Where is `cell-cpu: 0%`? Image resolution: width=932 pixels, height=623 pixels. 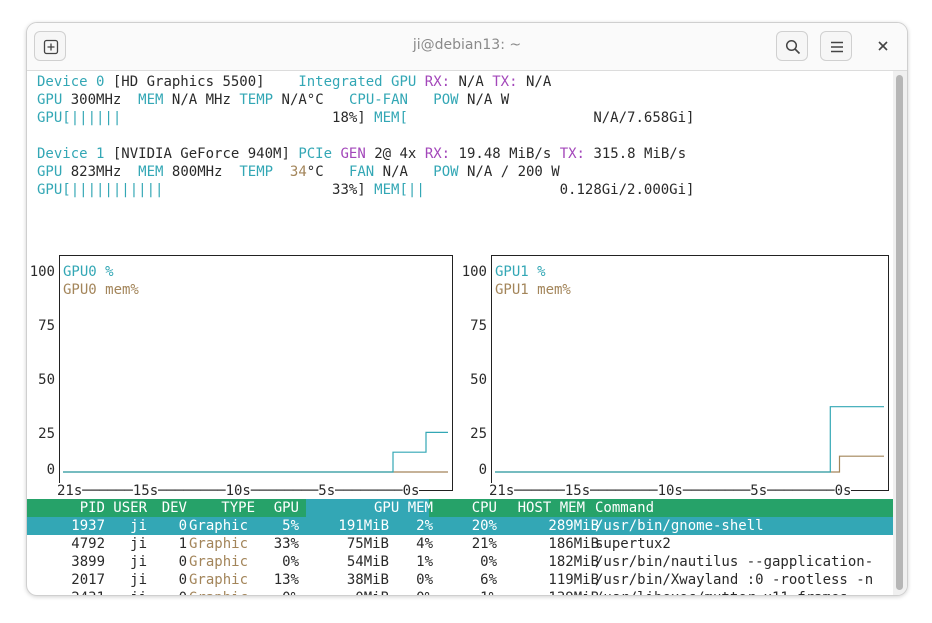 cell-cpu: 0% is located at coordinates (488, 562).